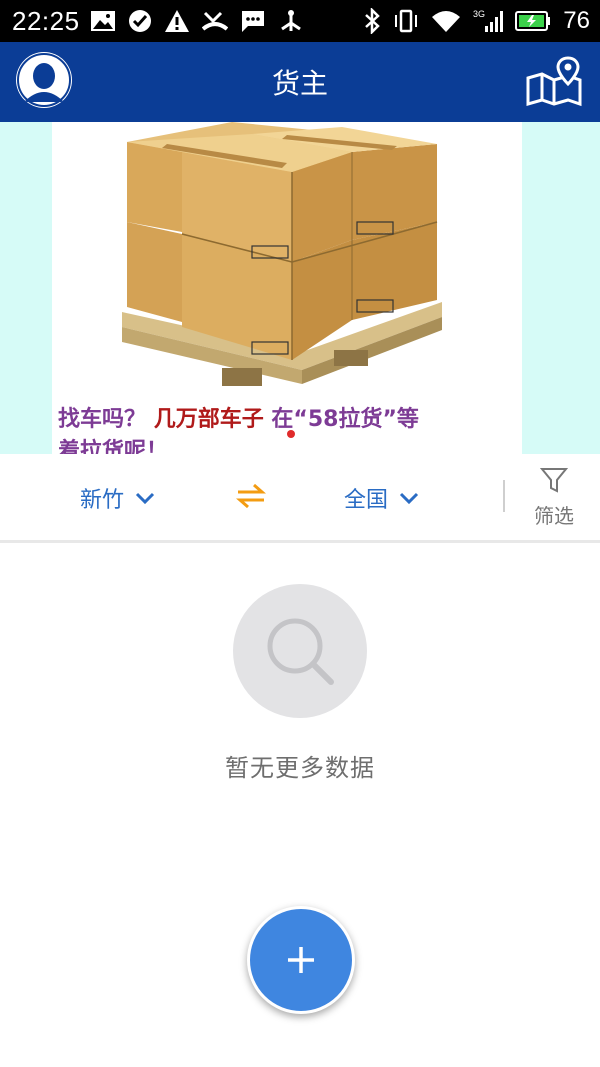 This screenshot has height=1067, width=600. I want to click on empty-message: 暂无更多数据, so click(300, 768).